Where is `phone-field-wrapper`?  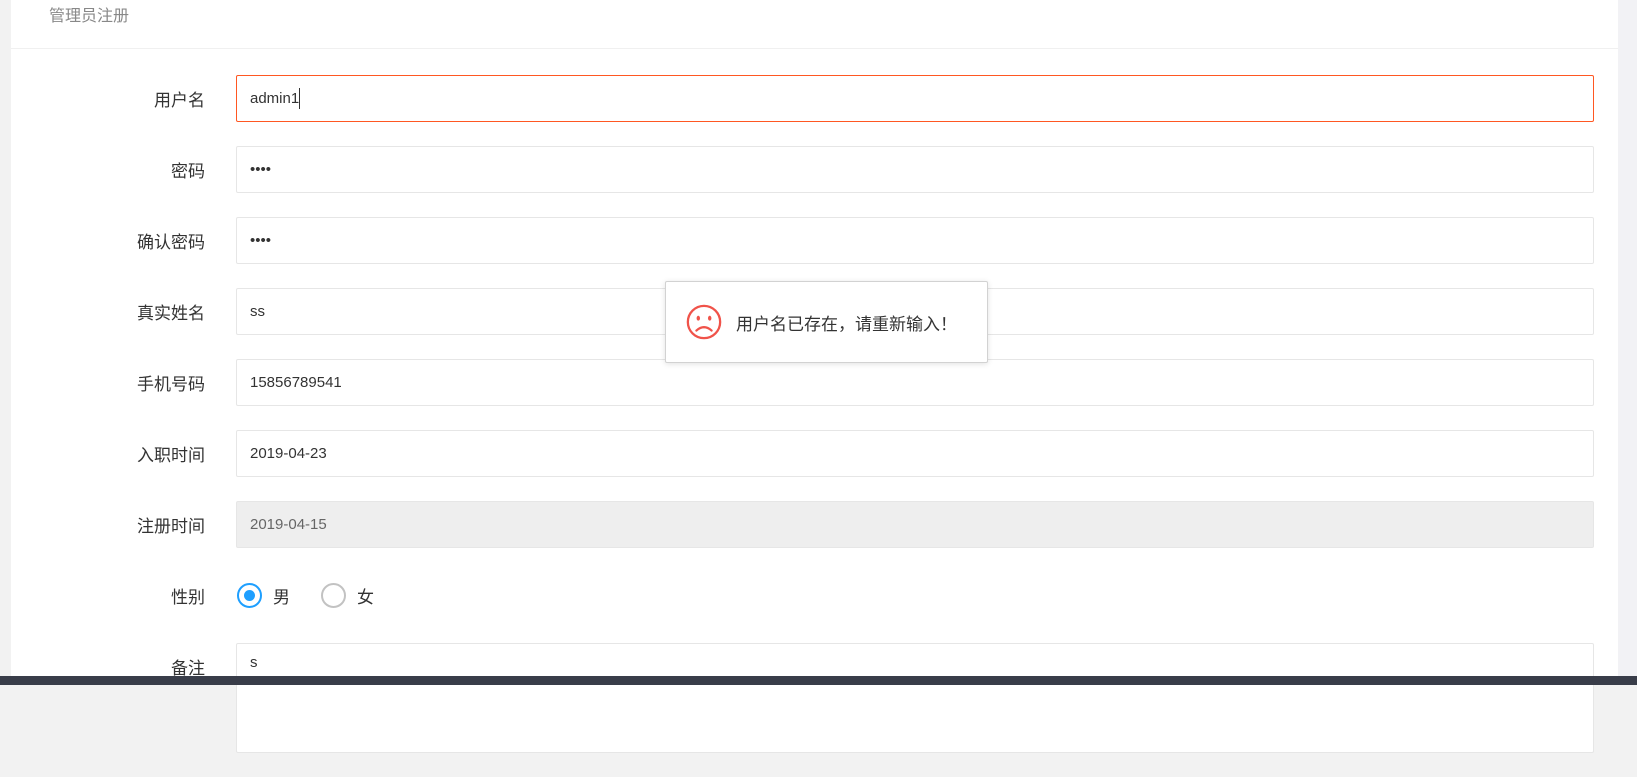
phone-field-wrapper is located at coordinates (915, 382).